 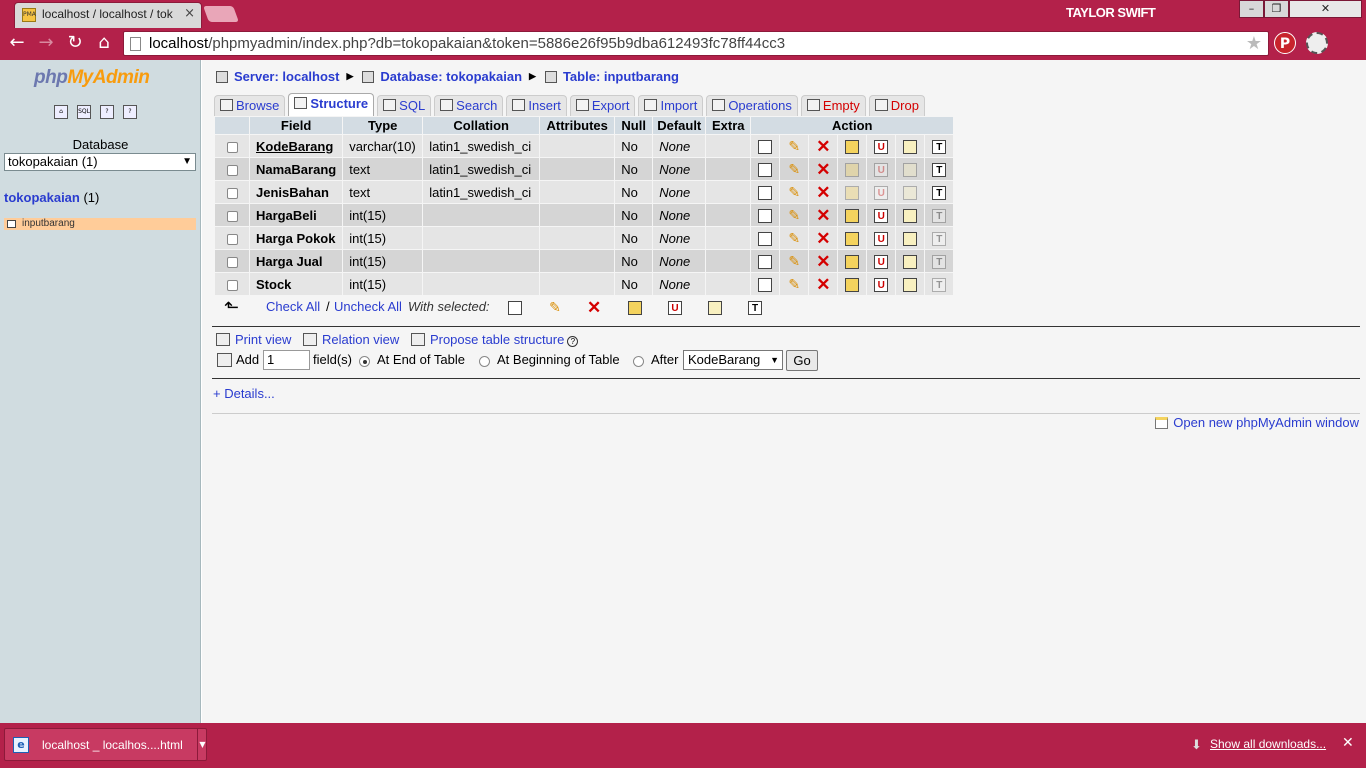 What do you see at coordinates (1276, 9) in the screenshot?
I see `maximize-button: ❐` at bounding box center [1276, 9].